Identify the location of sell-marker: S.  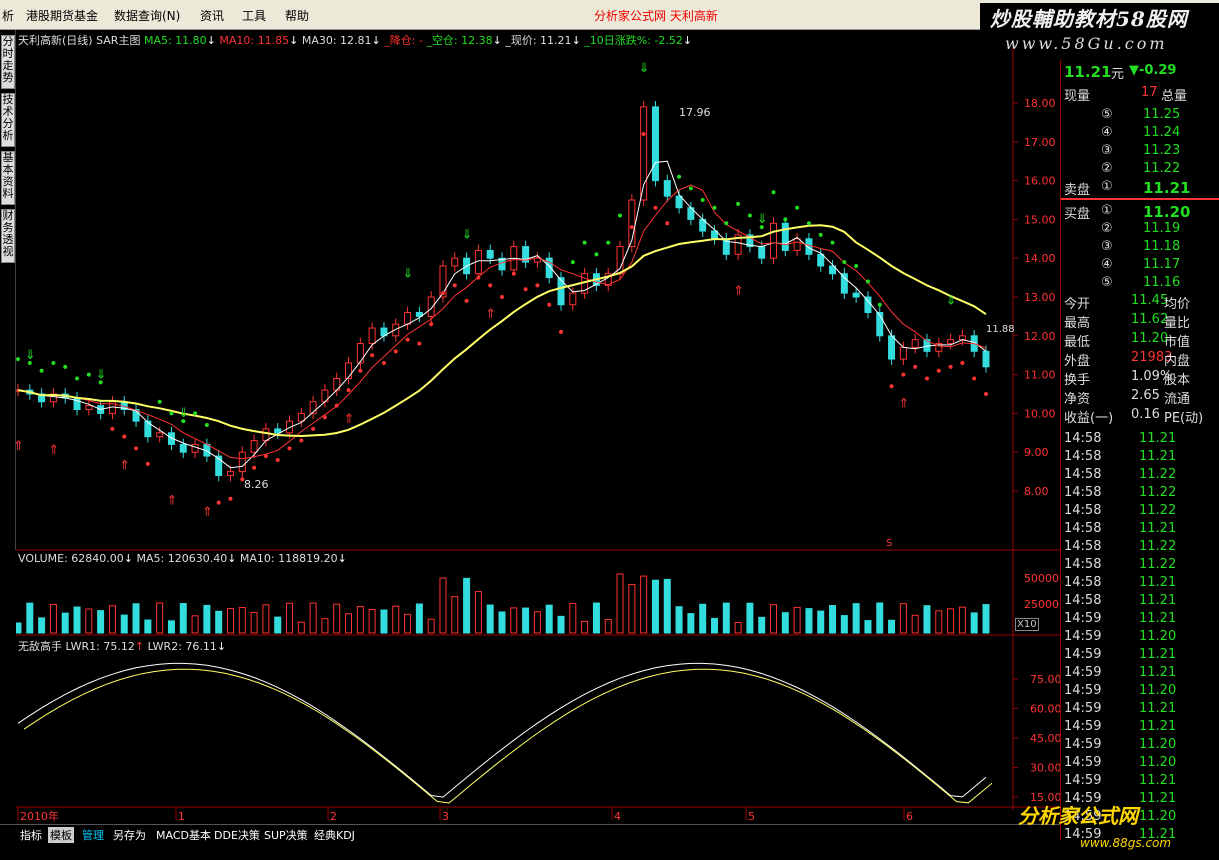
(889, 543).